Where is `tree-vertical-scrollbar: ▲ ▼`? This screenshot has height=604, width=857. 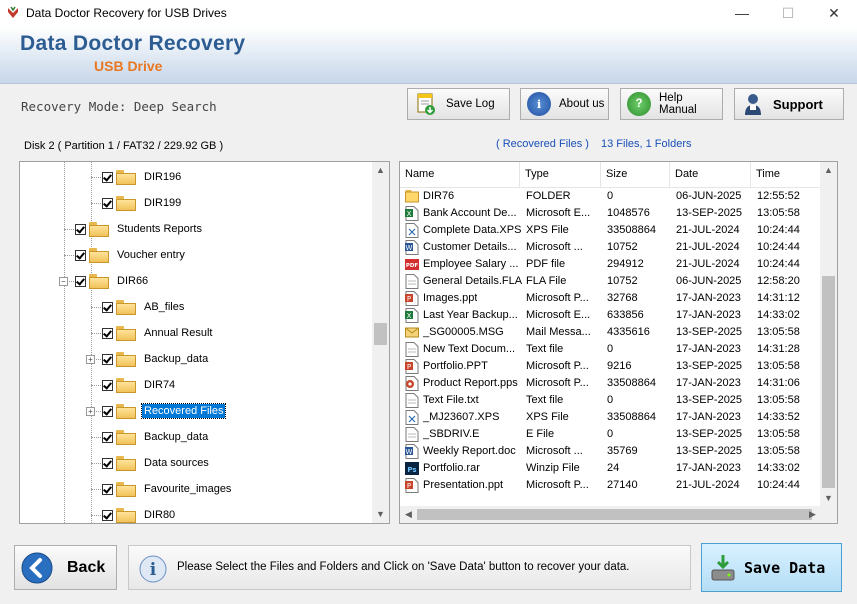
tree-vertical-scrollbar: ▲ ▼ is located at coordinates (380, 342).